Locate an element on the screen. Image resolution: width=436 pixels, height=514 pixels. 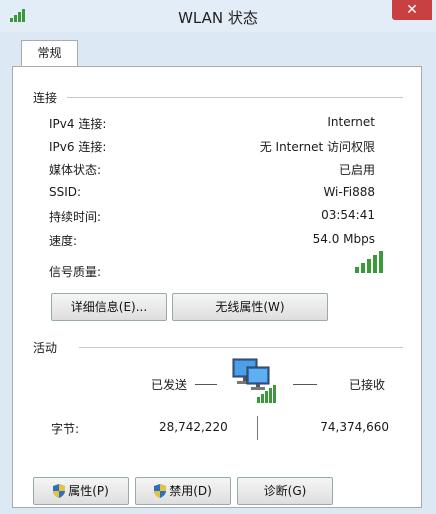
media-state-label: 媒体状态: is located at coordinates (75, 170).